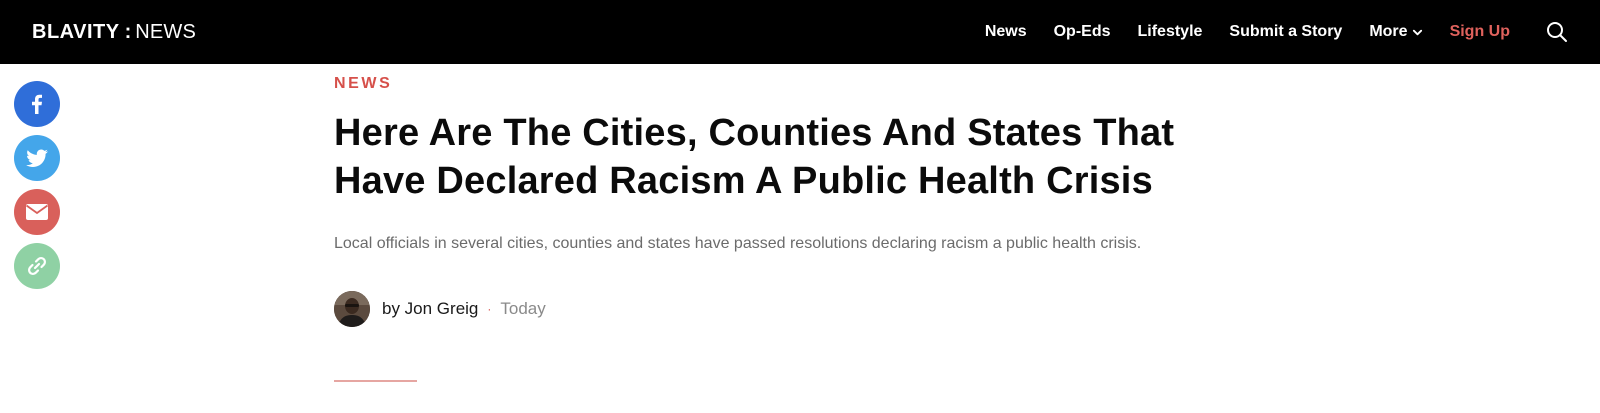 This screenshot has width=1600, height=413. I want to click on link-icon, so click(37, 266).